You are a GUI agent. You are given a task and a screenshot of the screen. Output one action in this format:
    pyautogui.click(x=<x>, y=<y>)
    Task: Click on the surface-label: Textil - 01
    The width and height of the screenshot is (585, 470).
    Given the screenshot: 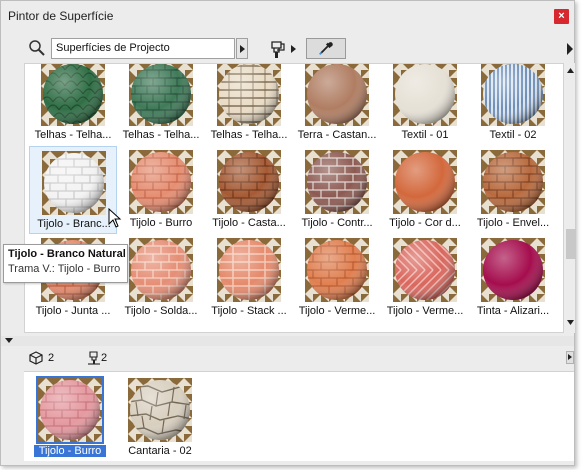 What is the action you would take?
    pyautogui.click(x=425, y=135)
    